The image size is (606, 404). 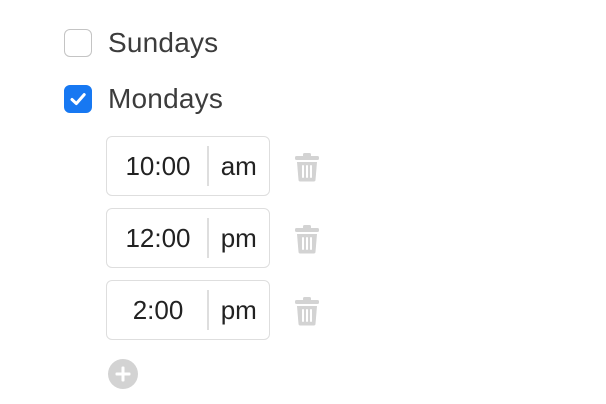 What do you see at coordinates (157, 310) in the screenshot?
I see `time-value: 2:00` at bounding box center [157, 310].